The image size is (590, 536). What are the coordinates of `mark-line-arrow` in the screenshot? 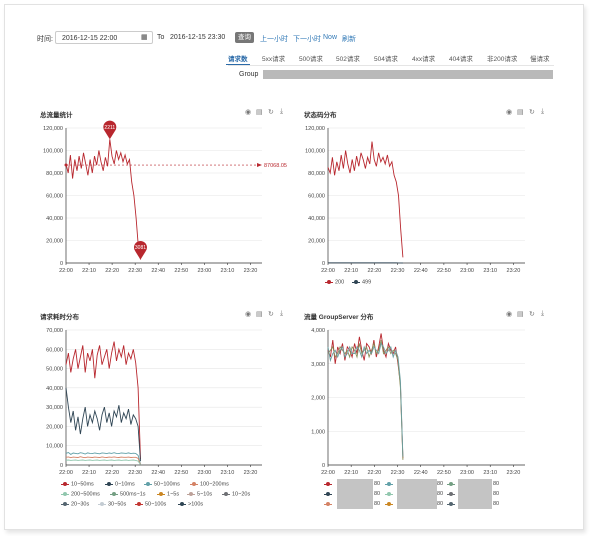 It's located at (259, 165).